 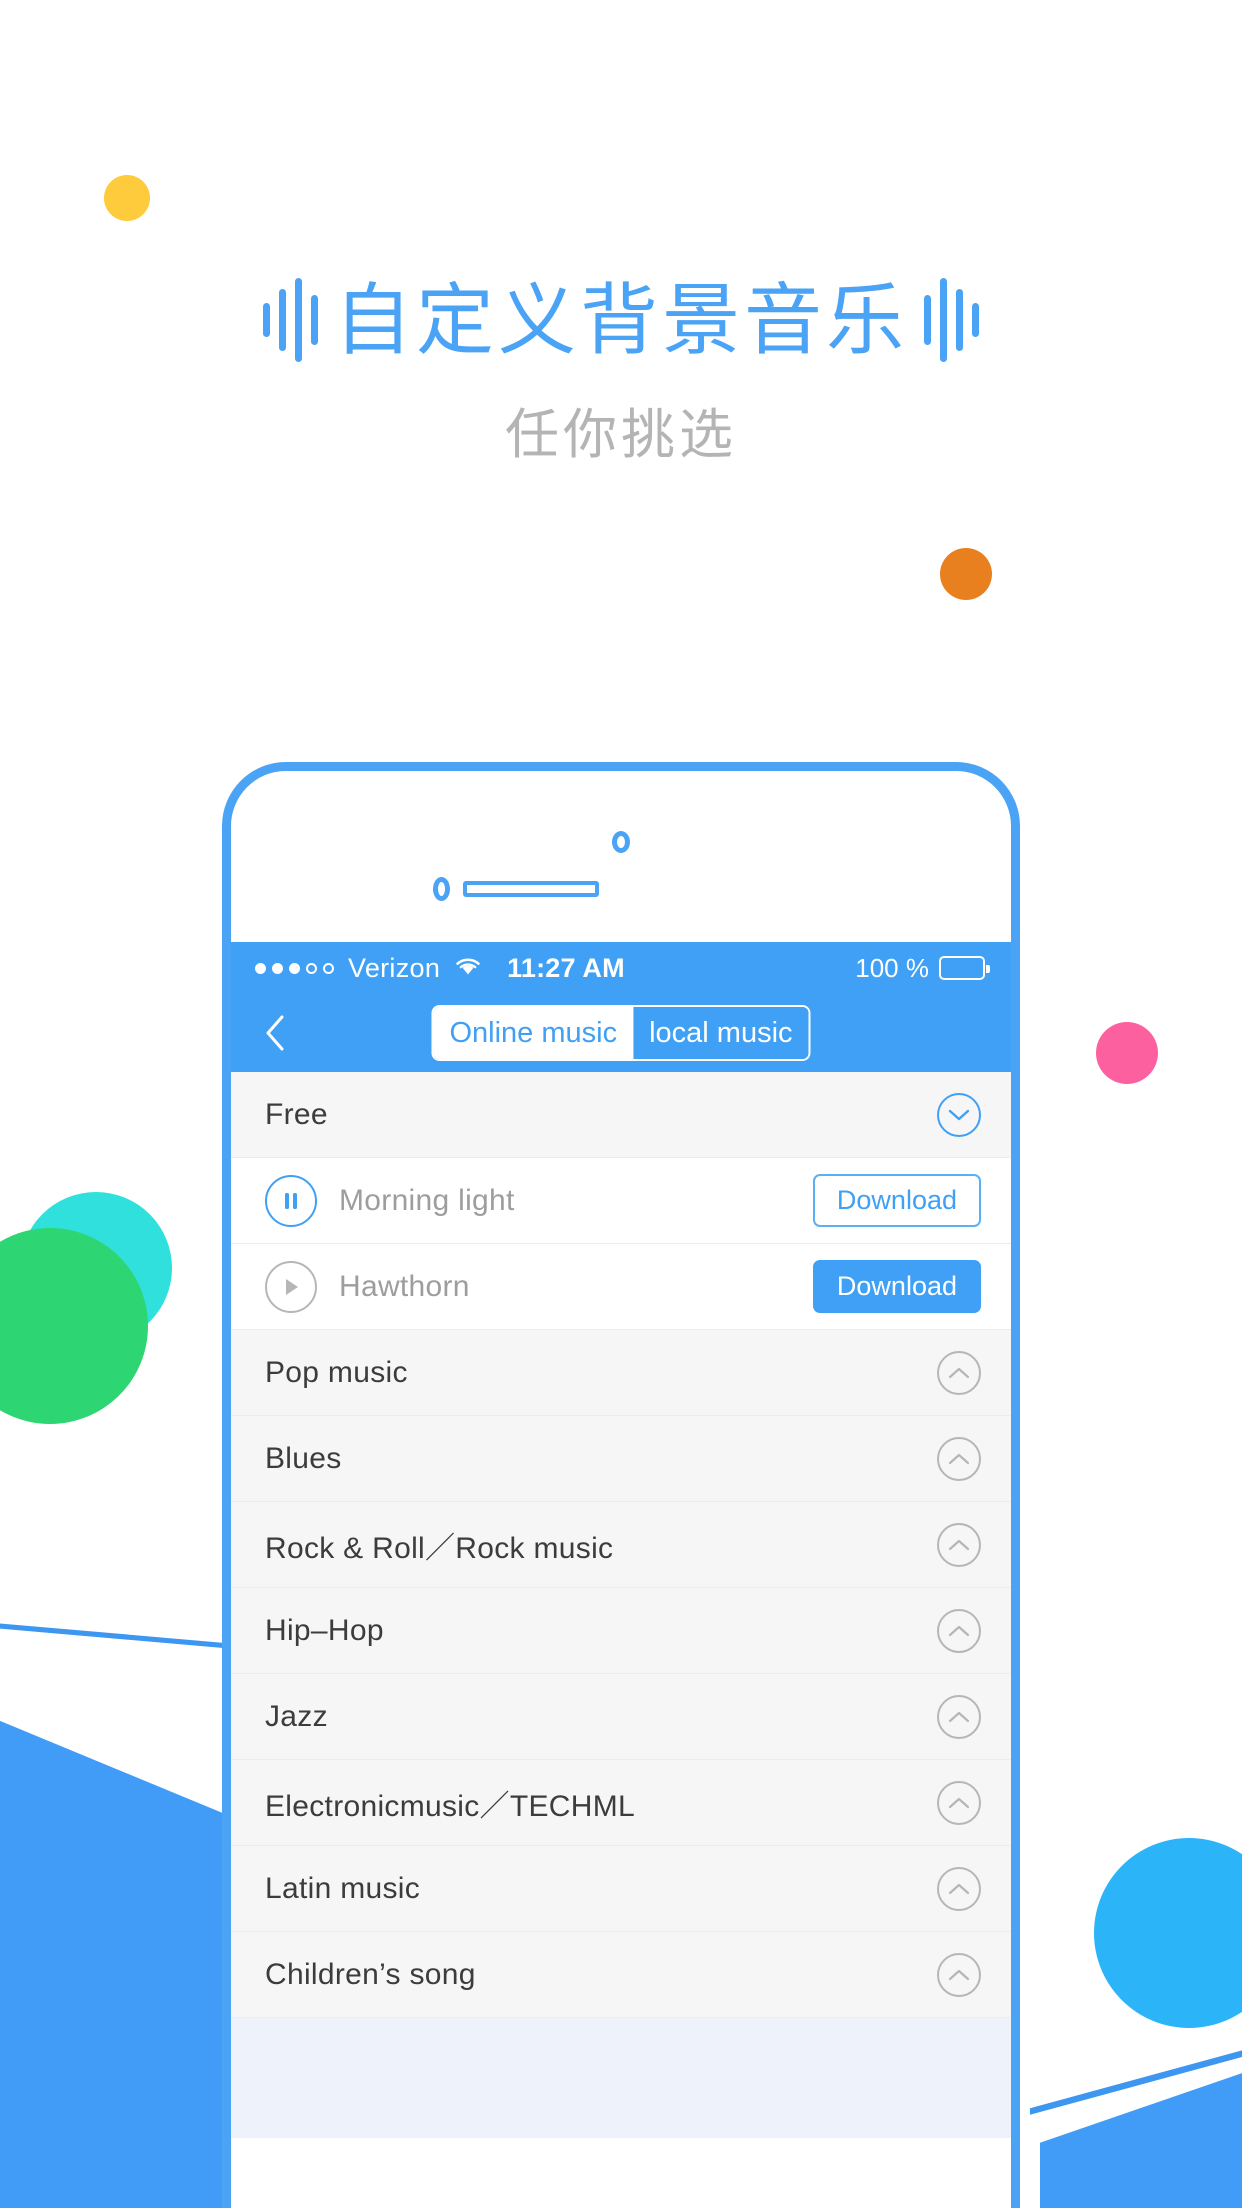 What do you see at coordinates (566, 967) in the screenshot?
I see `clock-label: 11:27 AM` at bounding box center [566, 967].